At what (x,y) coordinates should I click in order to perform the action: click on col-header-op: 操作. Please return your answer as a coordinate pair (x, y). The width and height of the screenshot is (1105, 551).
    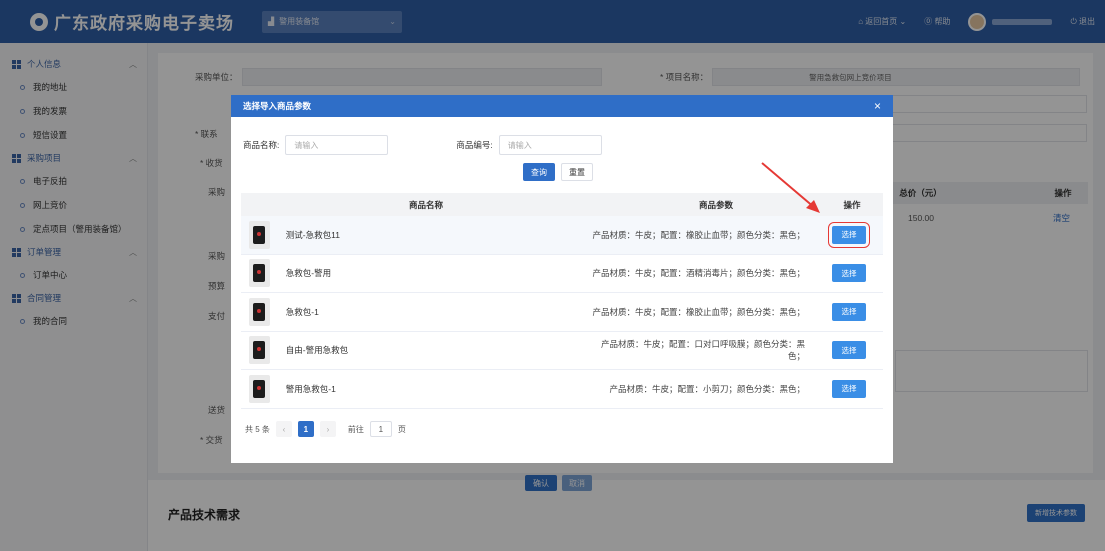
    Looking at the image, I should click on (852, 204).